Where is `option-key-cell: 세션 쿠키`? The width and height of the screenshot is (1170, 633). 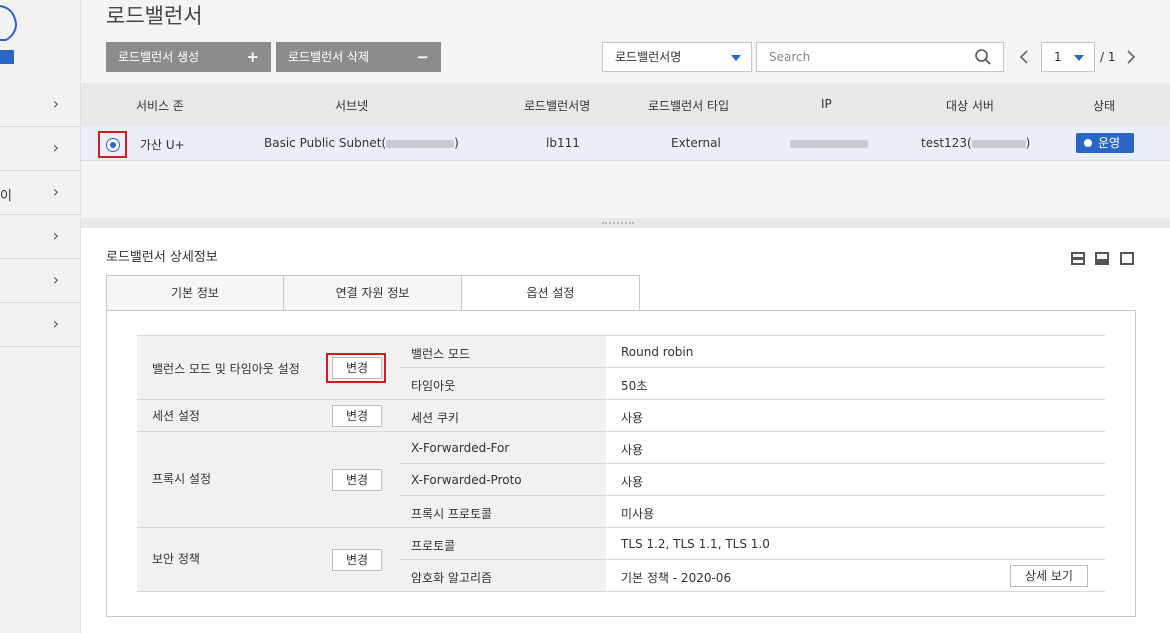
option-key-cell: 세션 쿠키 is located at coordinates (503, 416).